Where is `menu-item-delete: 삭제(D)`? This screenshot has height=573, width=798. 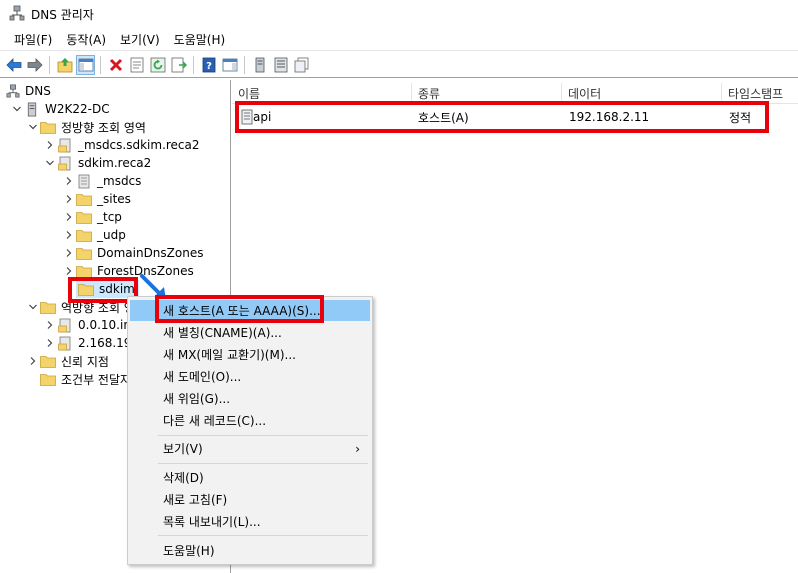
menu-item-delete: 삭제(D) is located at coordinates (250, 477).